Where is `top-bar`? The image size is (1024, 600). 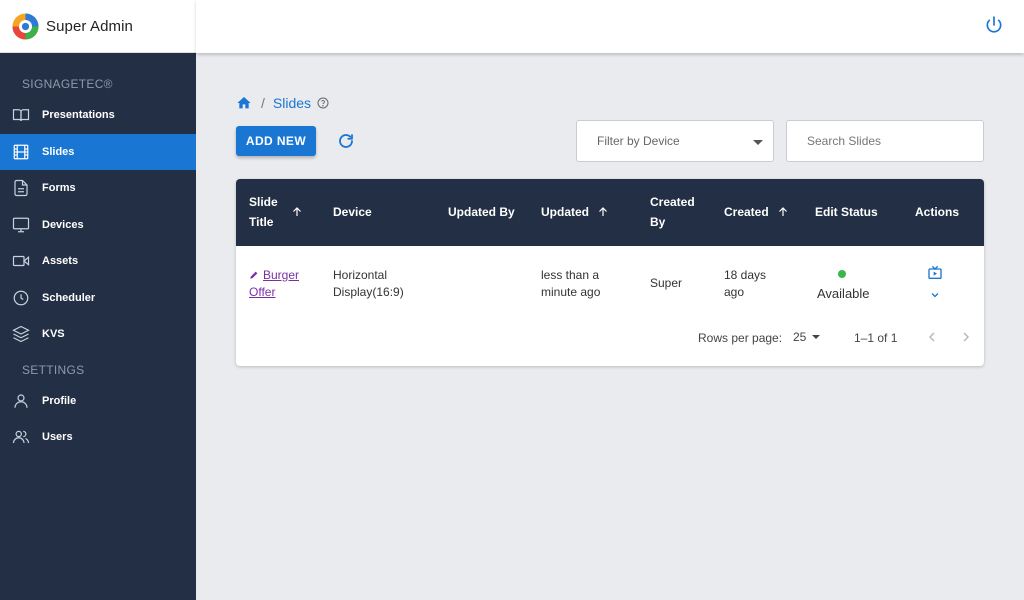
top-bar is located at coordinates (610, 26).